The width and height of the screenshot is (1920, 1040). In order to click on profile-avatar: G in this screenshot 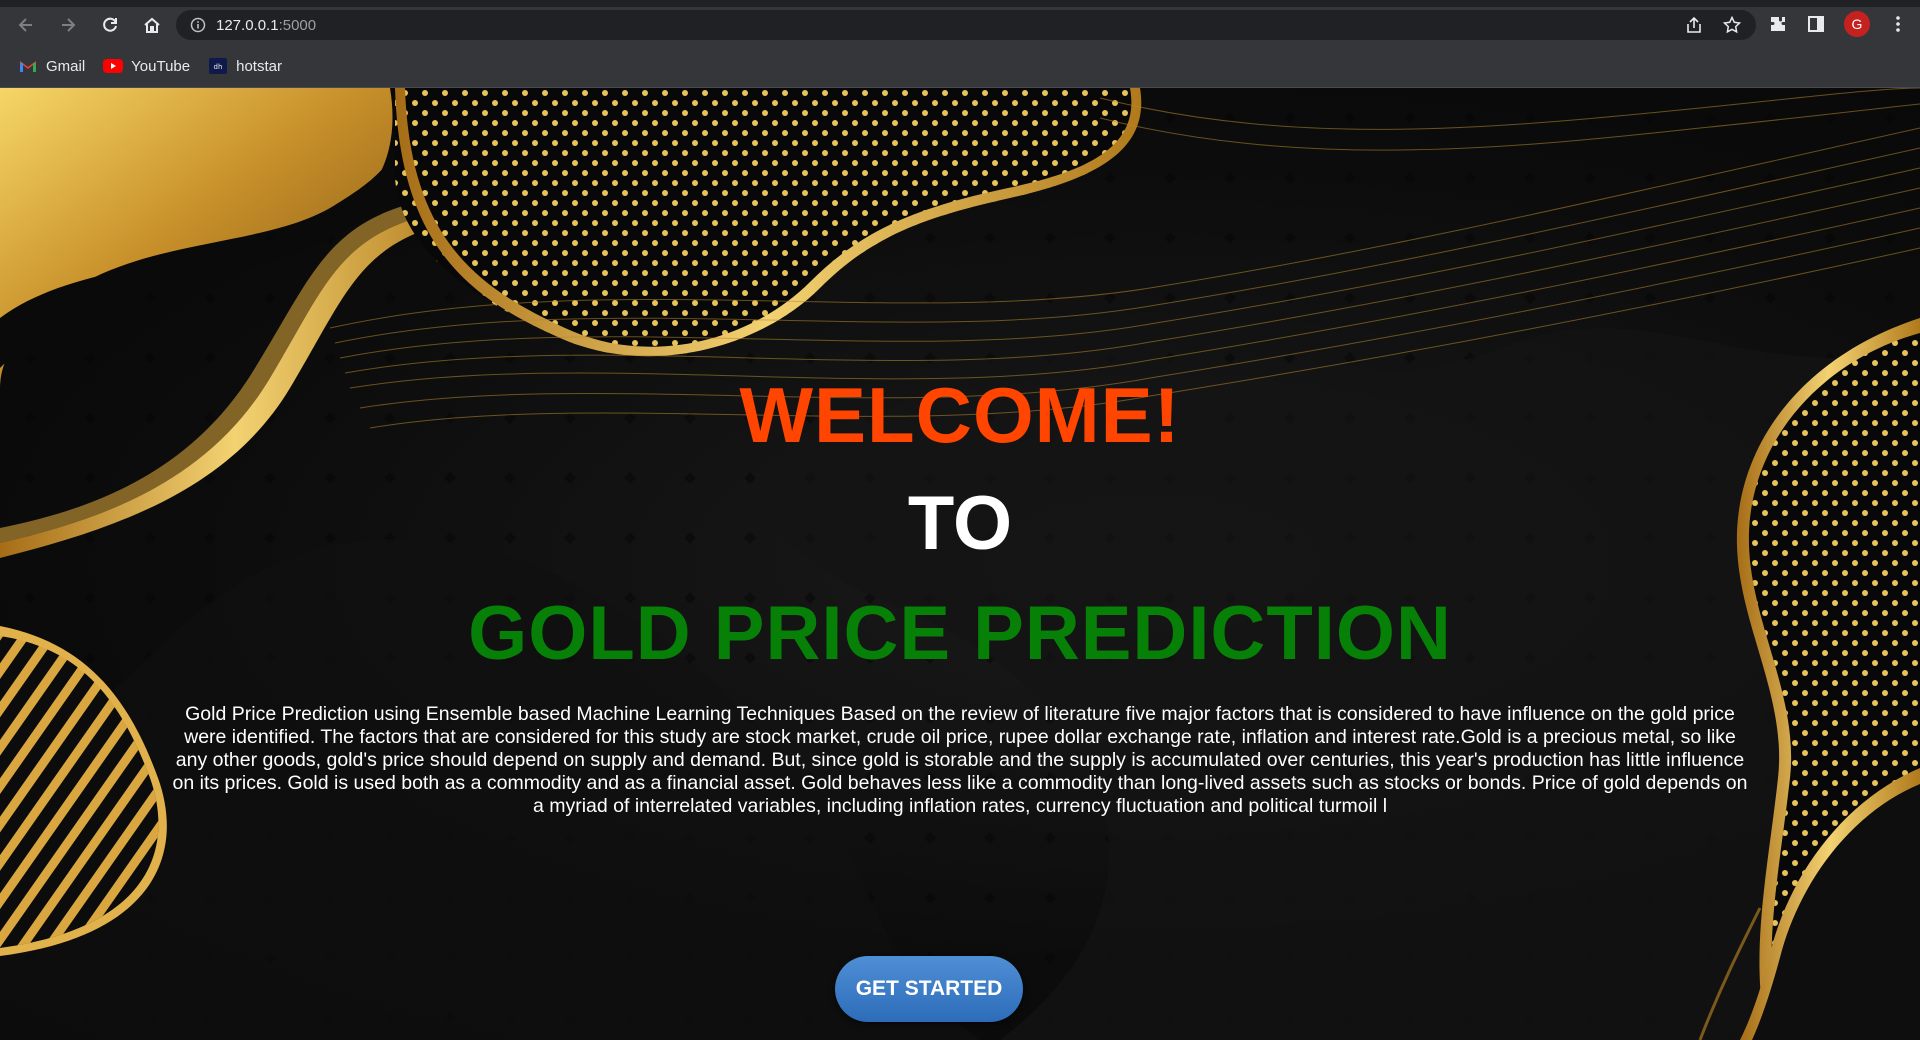, I will do `click(1857, 24)`.